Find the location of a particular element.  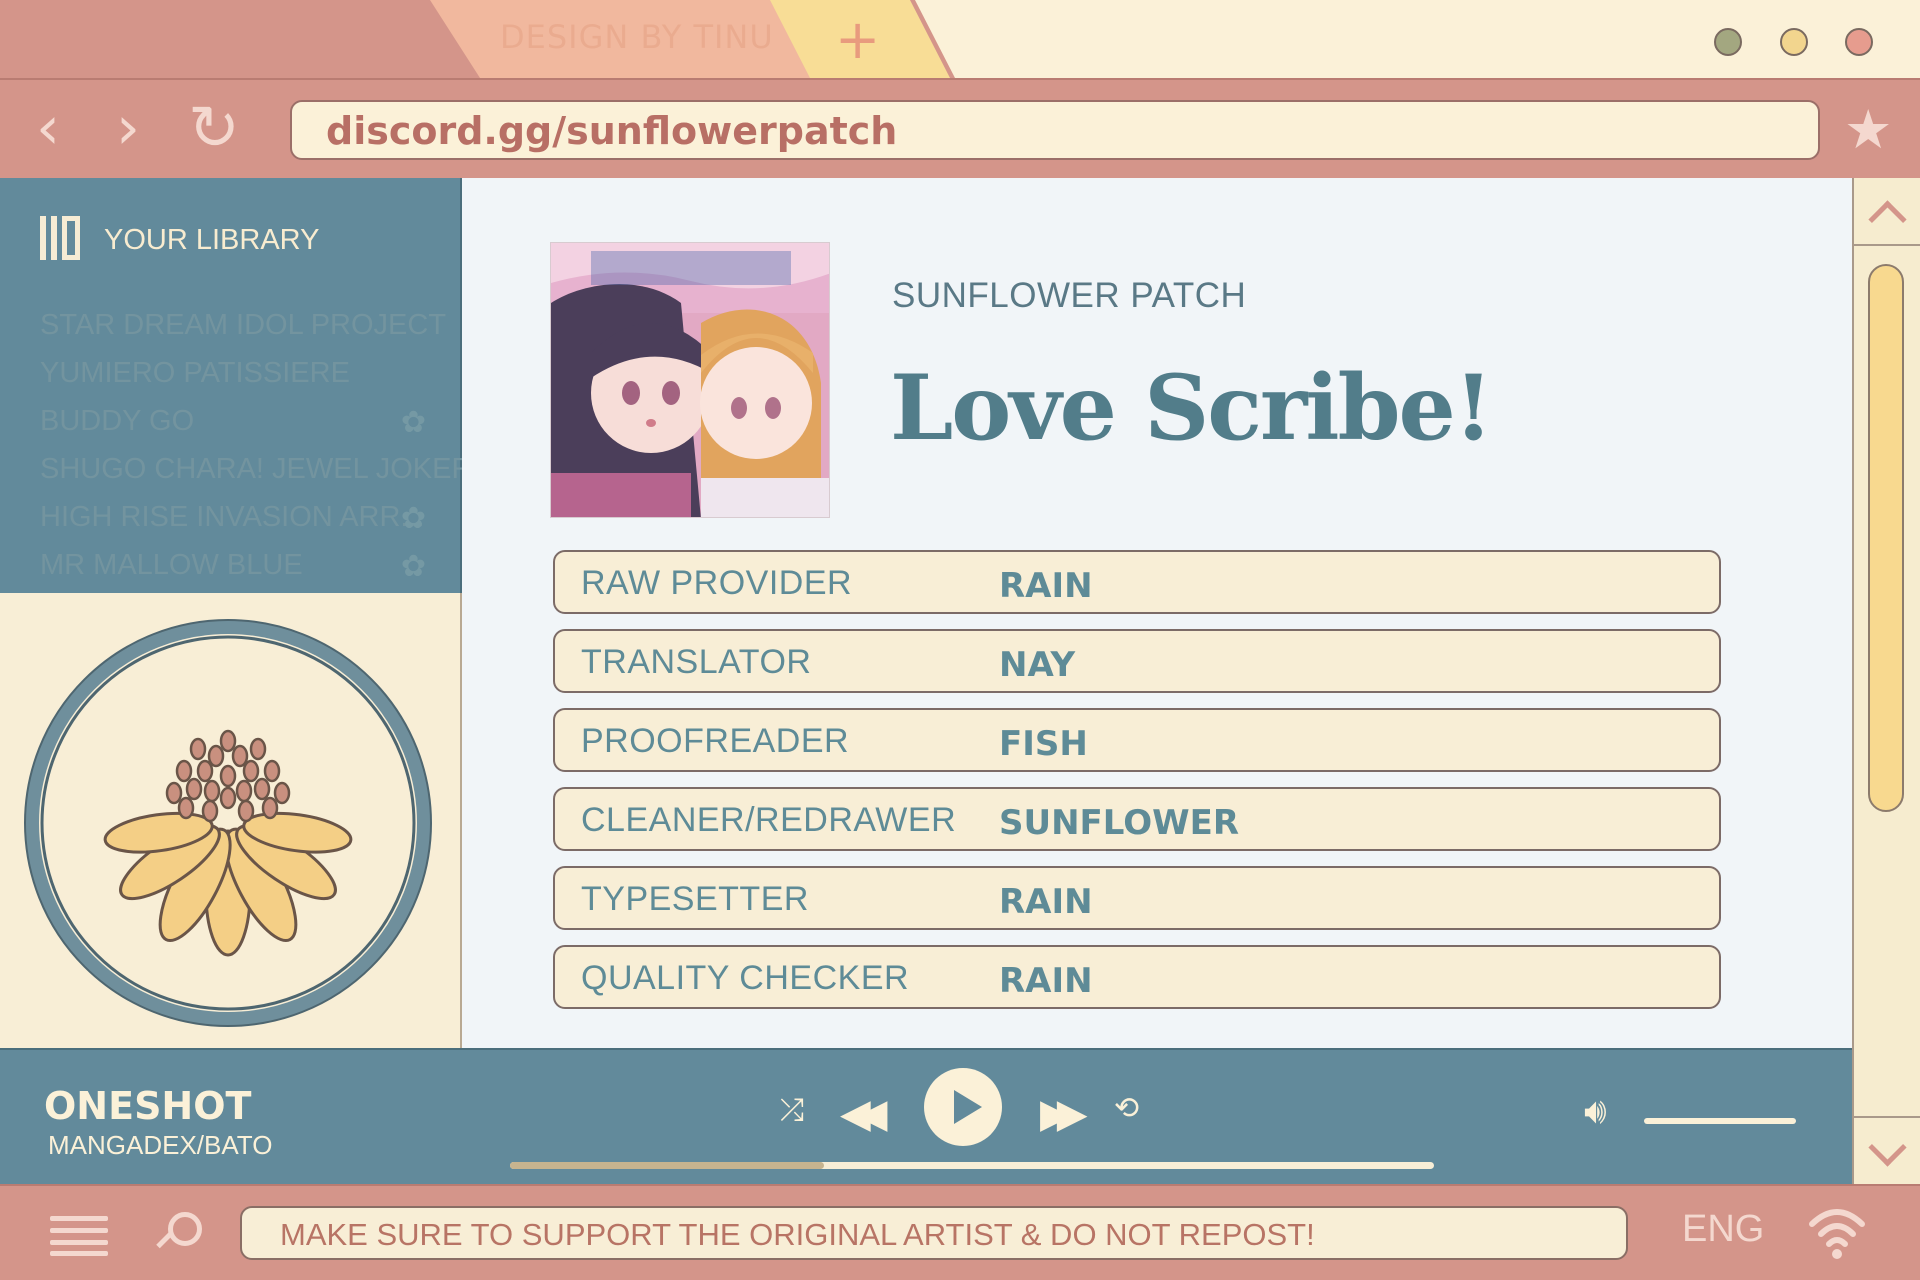

forward-arrow-icon: › is located at coordinates (128, 128).